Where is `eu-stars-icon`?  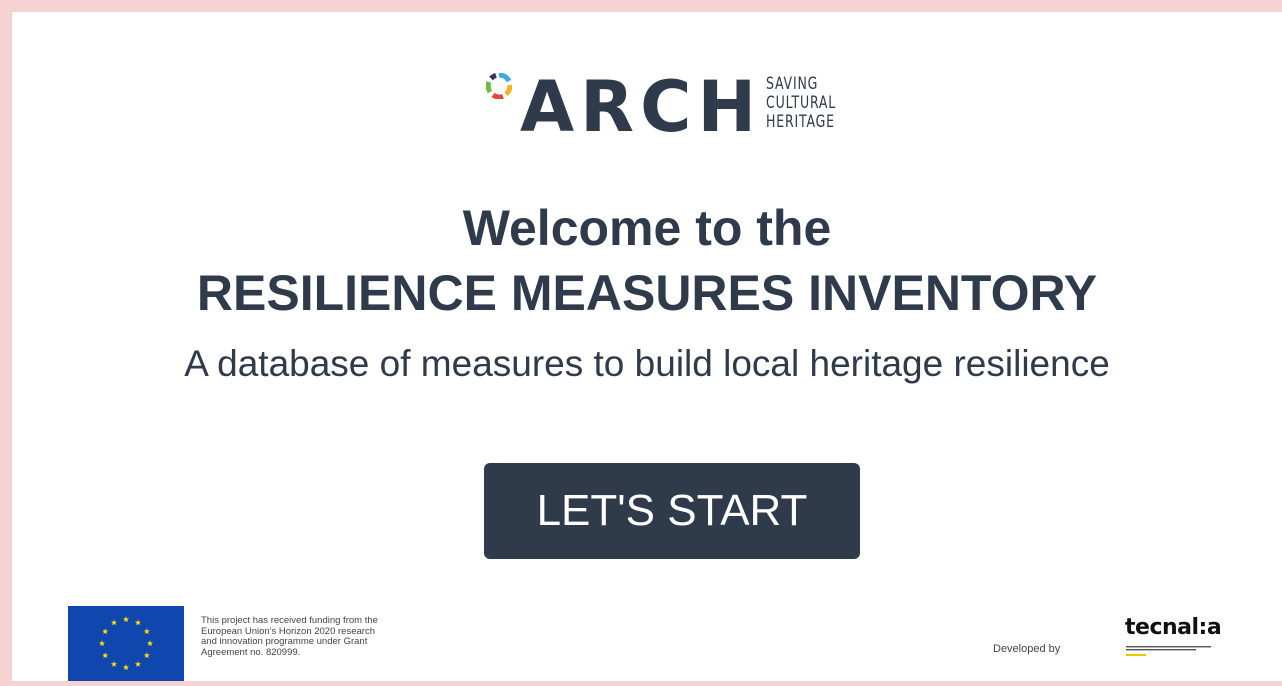 eu-stars-icon is located at coordinates (126, 643).